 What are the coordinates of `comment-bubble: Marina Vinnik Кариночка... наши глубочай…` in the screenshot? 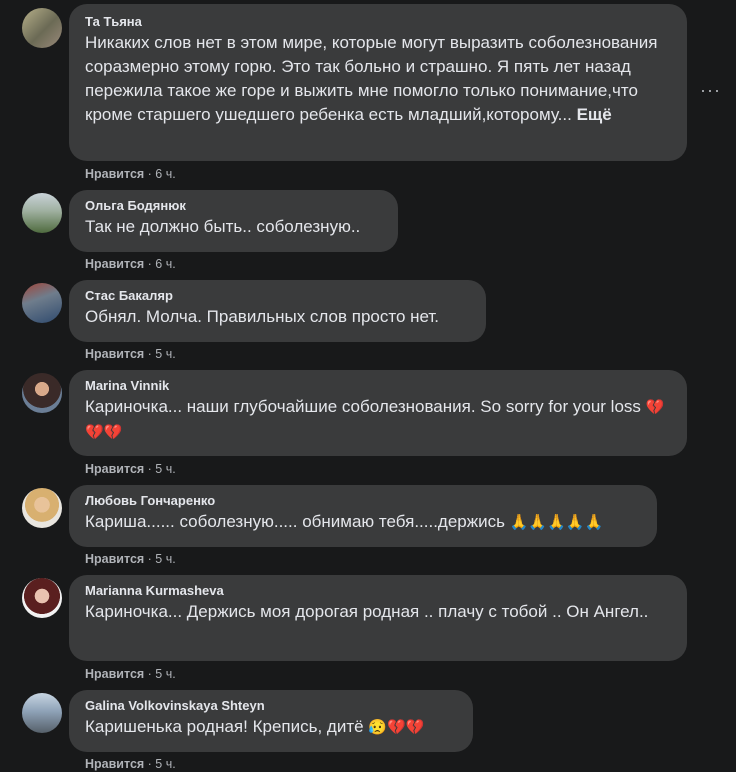 It's located at (378, 413).